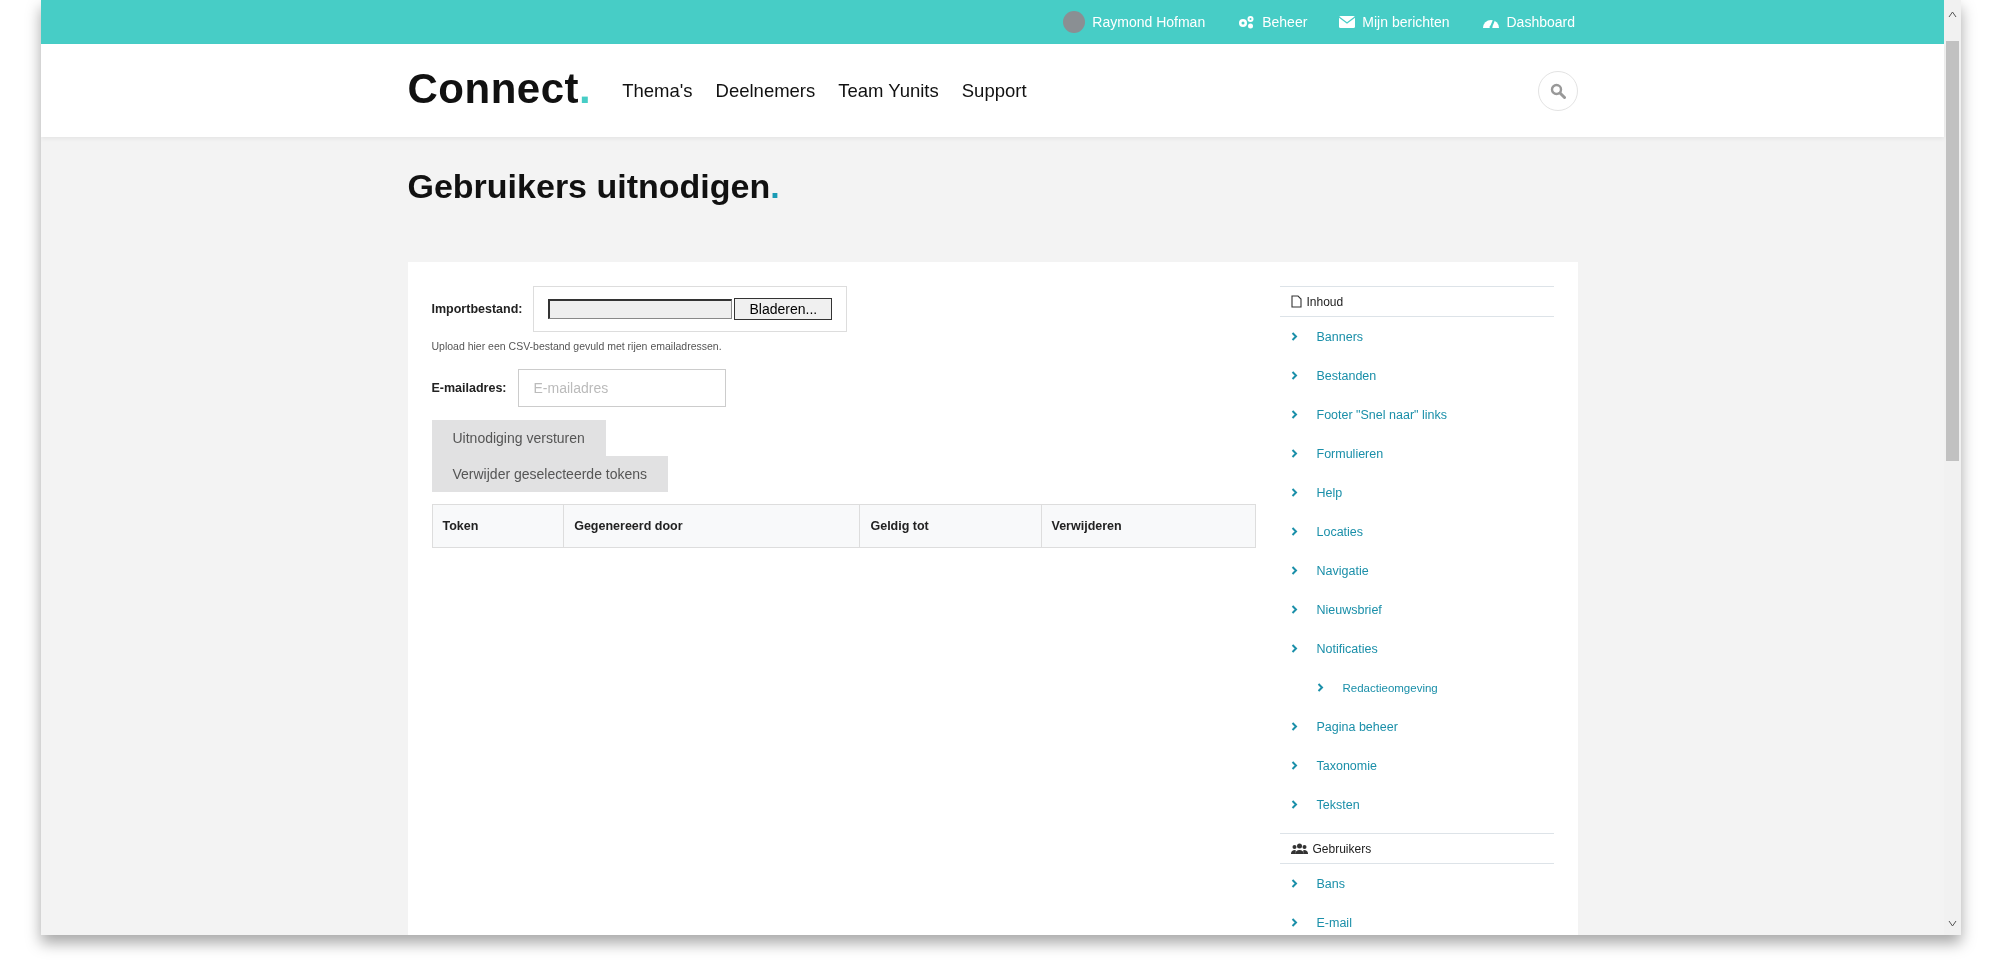 This screenshot has width=2000, height=980. What do you see at coordinates (950, 526) in the screenshot?
I see `column-header: Geldig tot` at bounding box center [950, 526].